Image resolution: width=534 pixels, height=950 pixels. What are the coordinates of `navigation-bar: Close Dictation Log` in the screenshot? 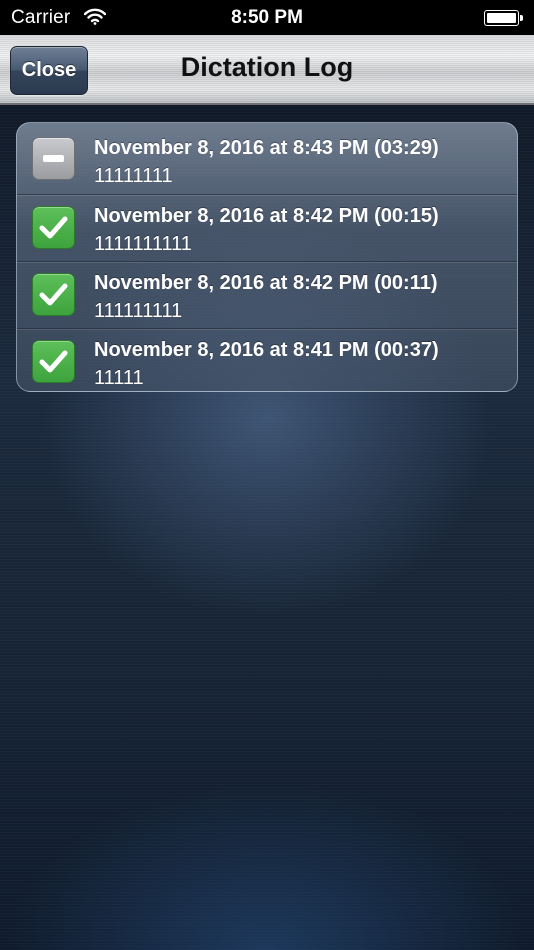 It's located at (267, 70).